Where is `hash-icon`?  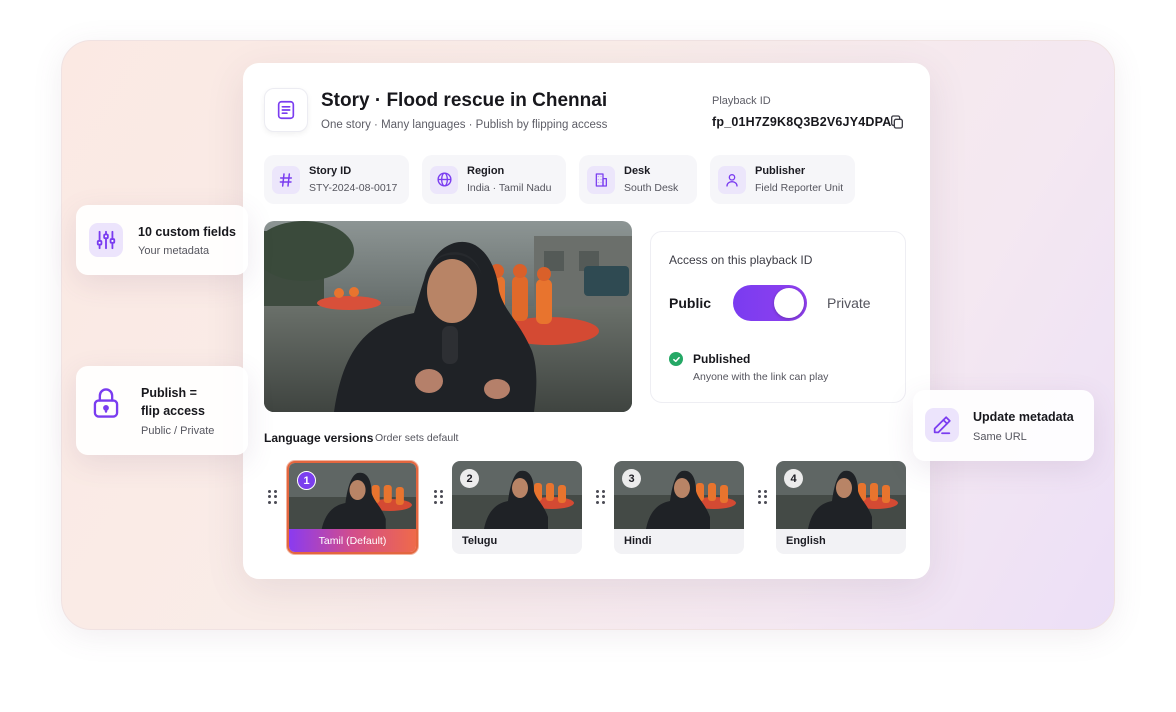 hash-icon is located at coordinates (286, 179).